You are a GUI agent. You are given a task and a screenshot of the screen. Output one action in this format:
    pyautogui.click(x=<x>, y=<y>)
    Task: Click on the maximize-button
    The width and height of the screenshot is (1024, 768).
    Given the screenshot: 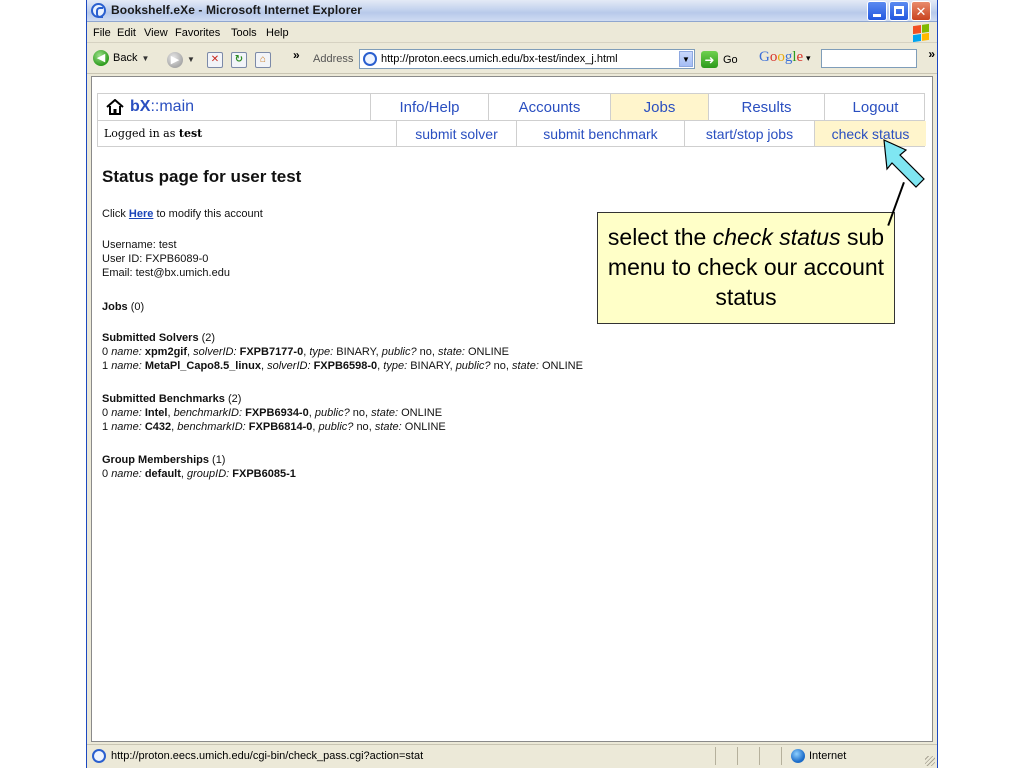 What is the action you would take?
    pyautogui.click(x=899, y=11)
    